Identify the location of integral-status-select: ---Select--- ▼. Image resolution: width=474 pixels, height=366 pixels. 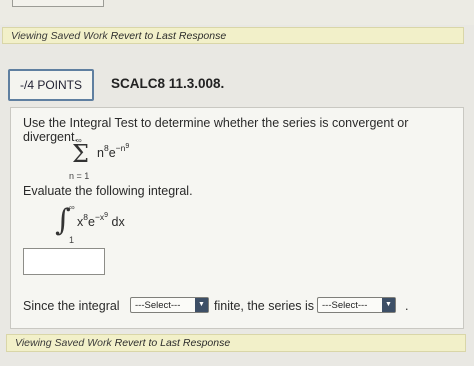
(169, 305).